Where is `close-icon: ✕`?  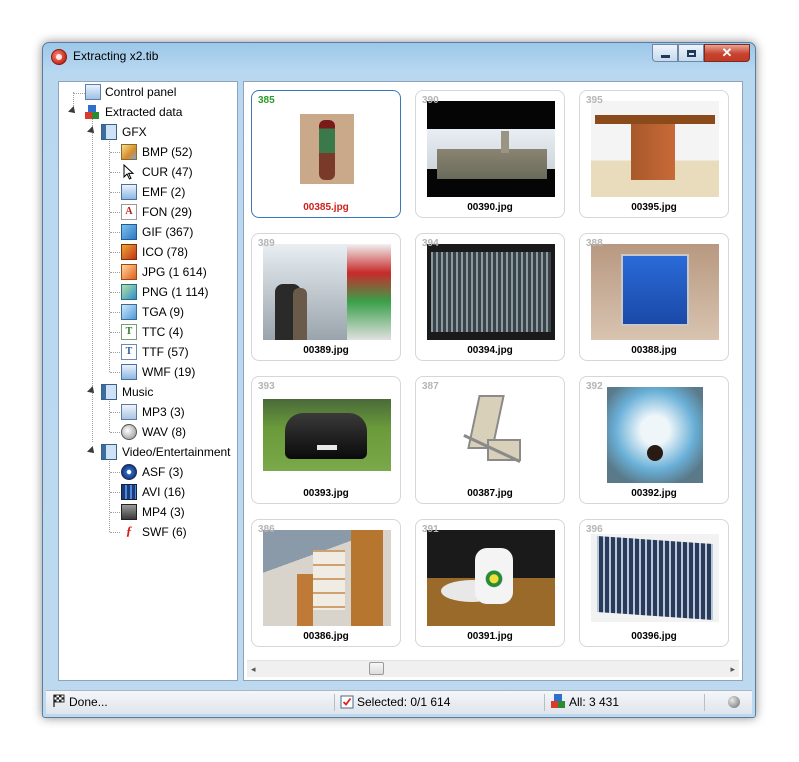 close-icon: ✕ is located at coordinates (727, 52).